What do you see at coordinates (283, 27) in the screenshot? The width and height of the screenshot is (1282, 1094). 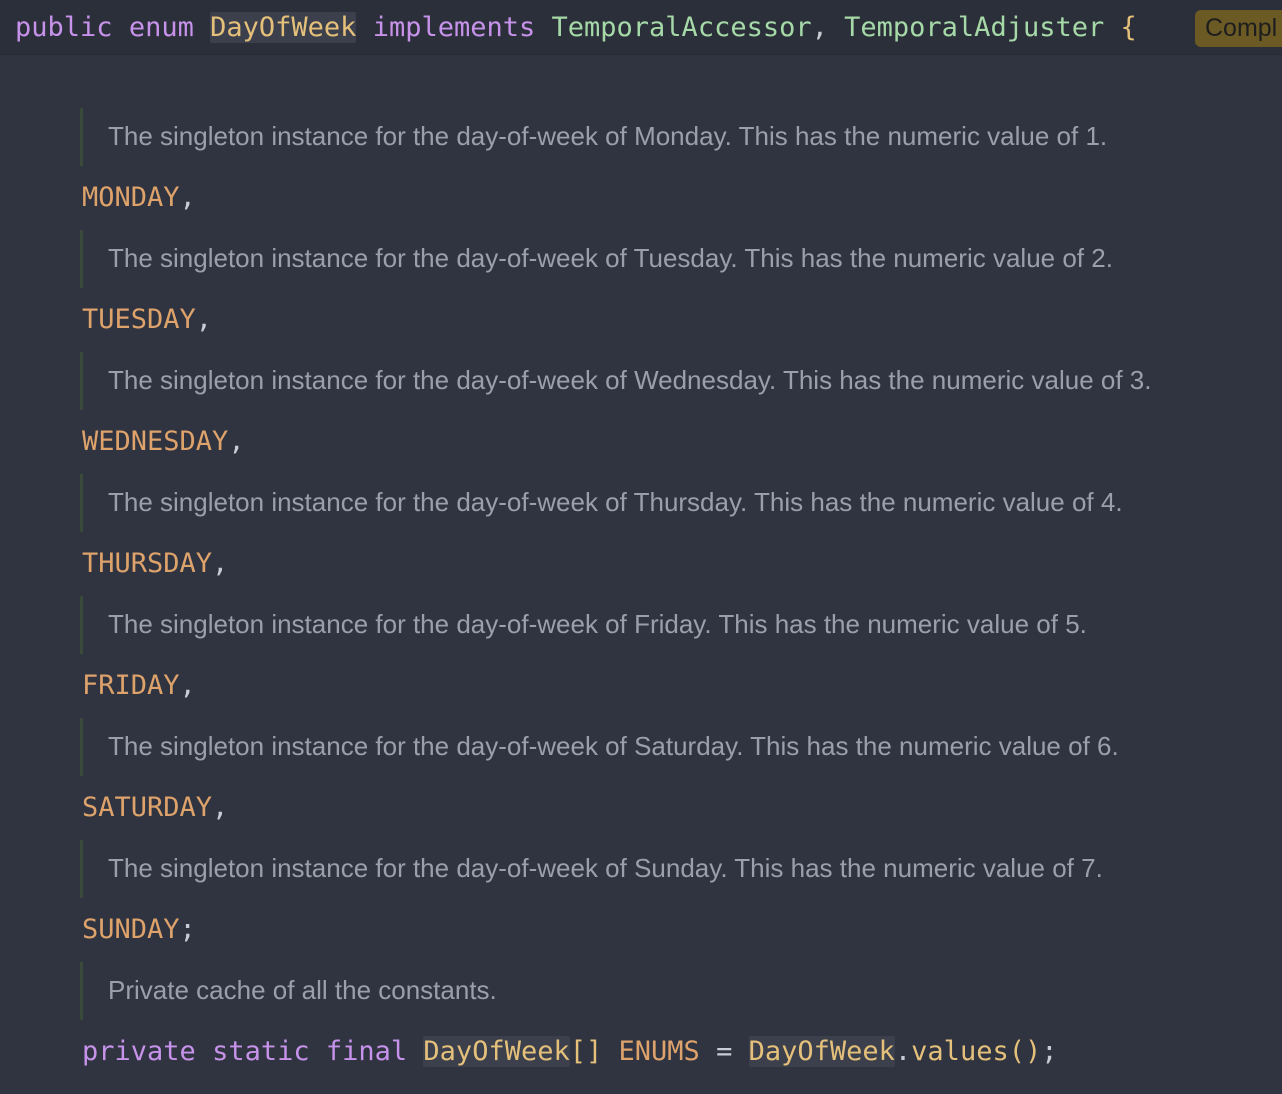 I see `class-name: DayOfWeek` at bounding box center [283, 27].